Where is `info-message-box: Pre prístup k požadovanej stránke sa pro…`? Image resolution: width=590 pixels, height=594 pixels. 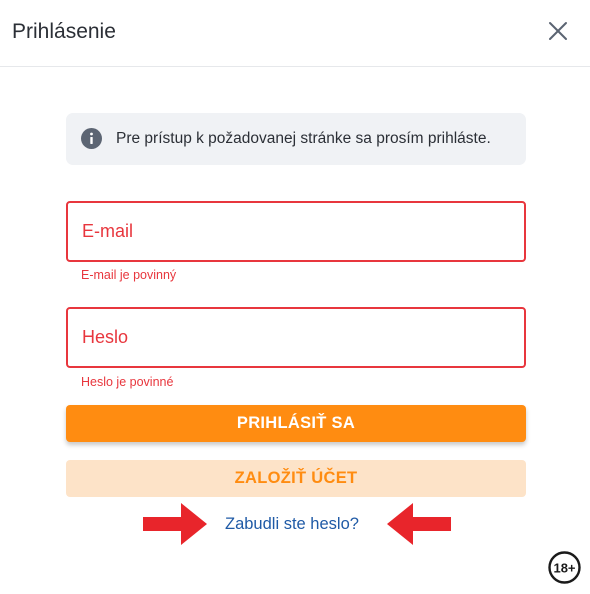
info-message-box: Pre prístup k požadovanej stránke sa pro… is located at coordinates (296, 139).